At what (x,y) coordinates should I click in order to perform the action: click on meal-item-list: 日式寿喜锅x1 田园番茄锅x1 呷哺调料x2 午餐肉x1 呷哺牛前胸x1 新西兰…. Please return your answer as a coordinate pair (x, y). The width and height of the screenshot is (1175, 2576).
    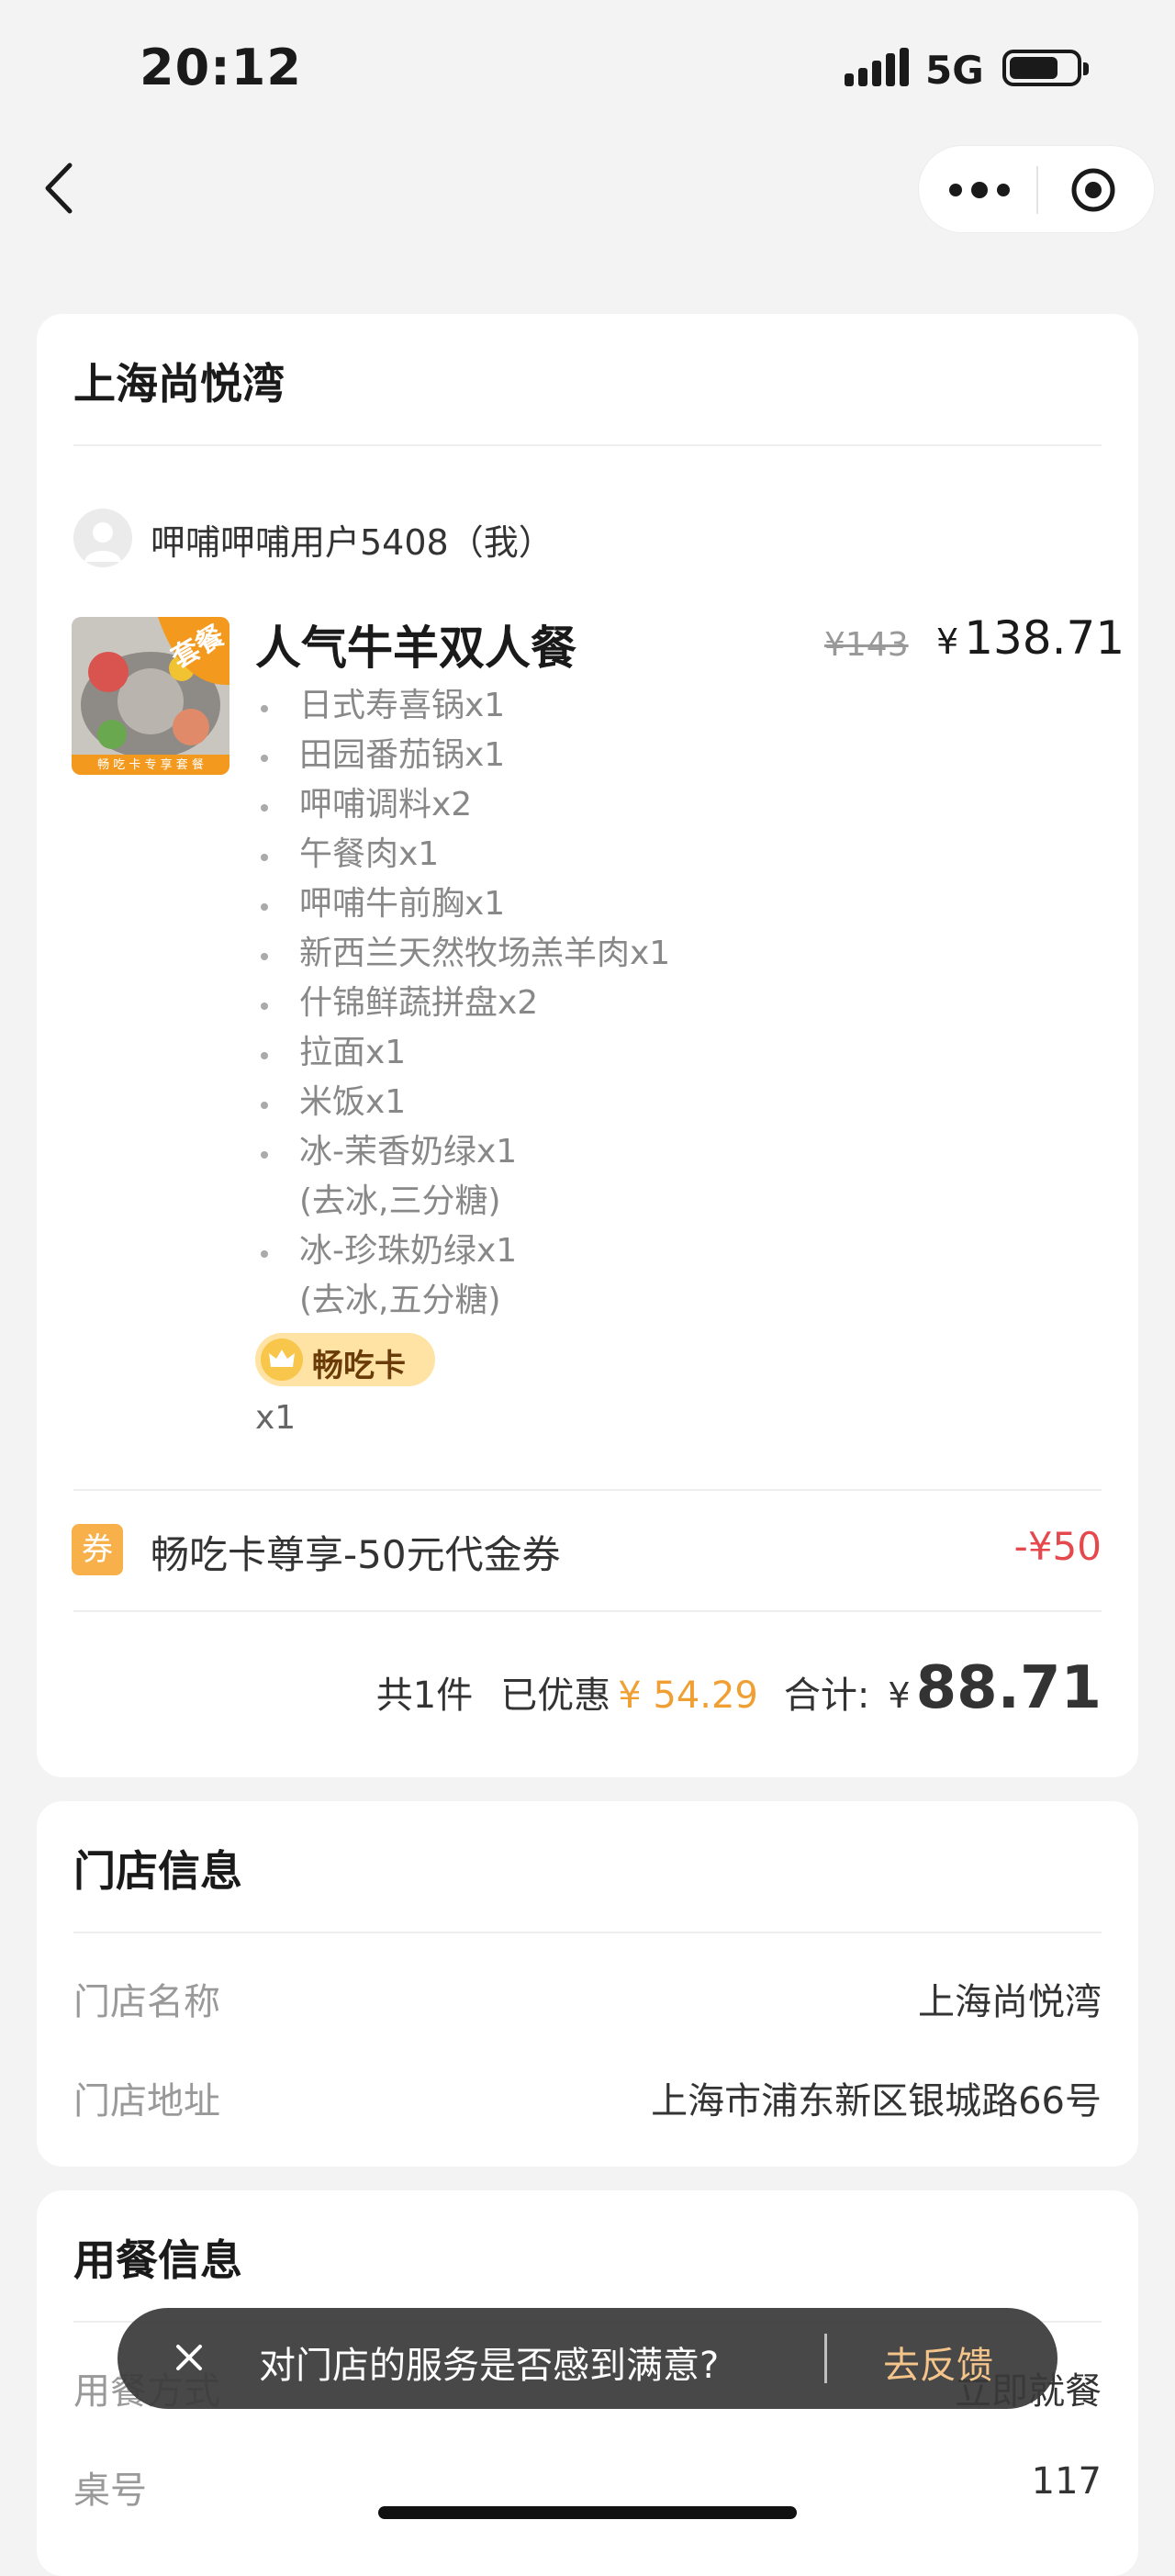
    Looking at the image, I should click on (462, 1003).